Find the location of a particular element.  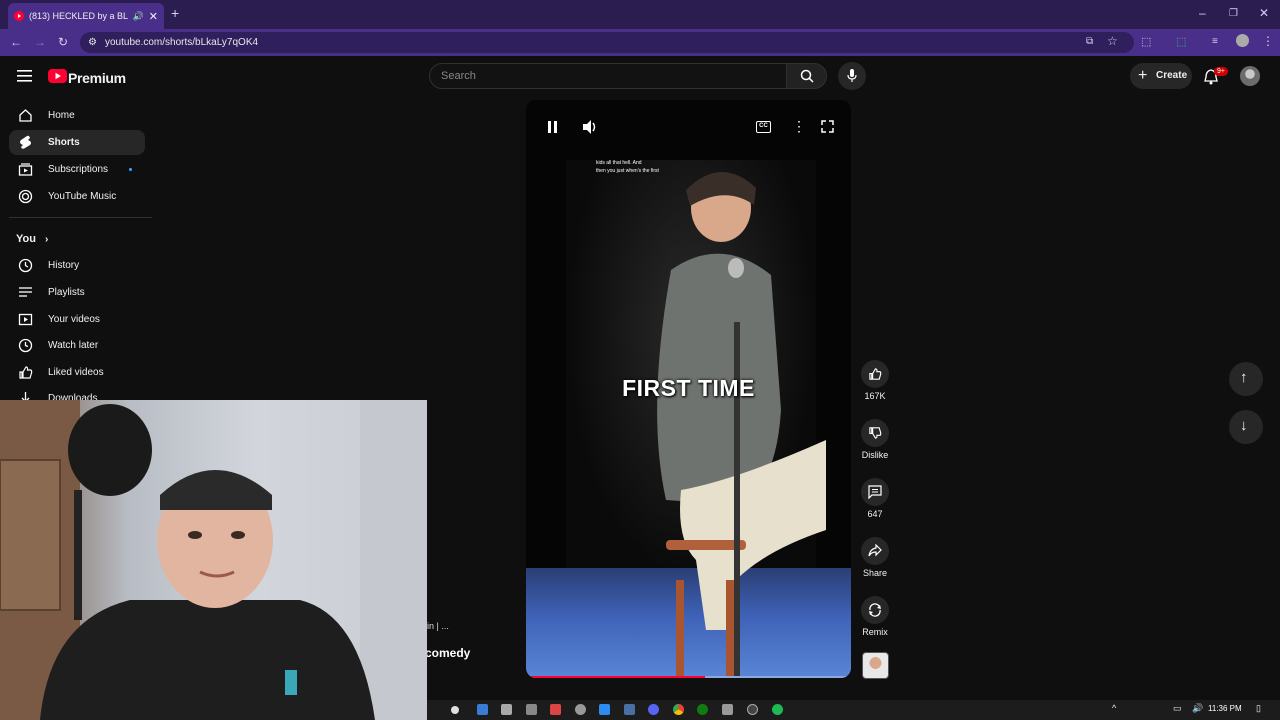

taskbar-game-icon is located at coordinates (555, 709).